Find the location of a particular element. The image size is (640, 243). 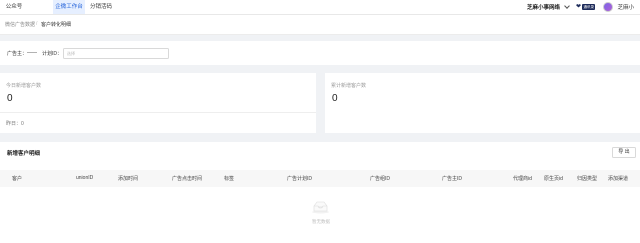

today-label: 今日新增客户数 is located at coordinates (24, 86).